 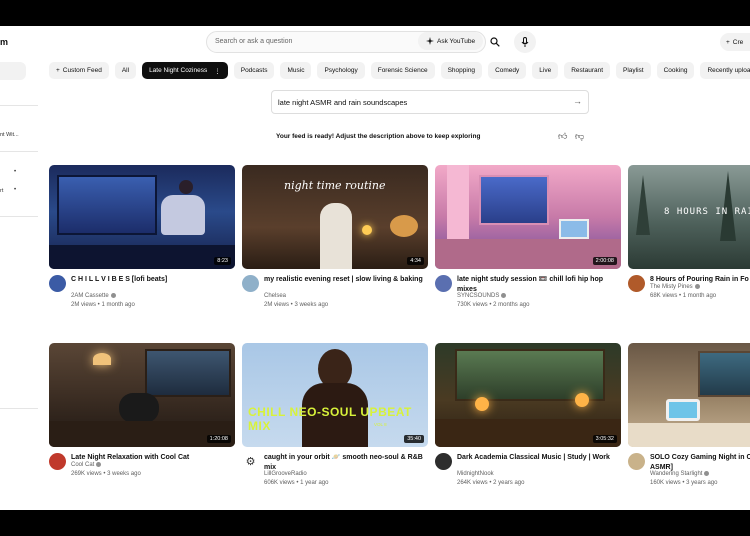 What do you see at coordinates (341, 70) in the screenshot?
I see `chip-psychology: Psychology` at bounding box center [341, 70].